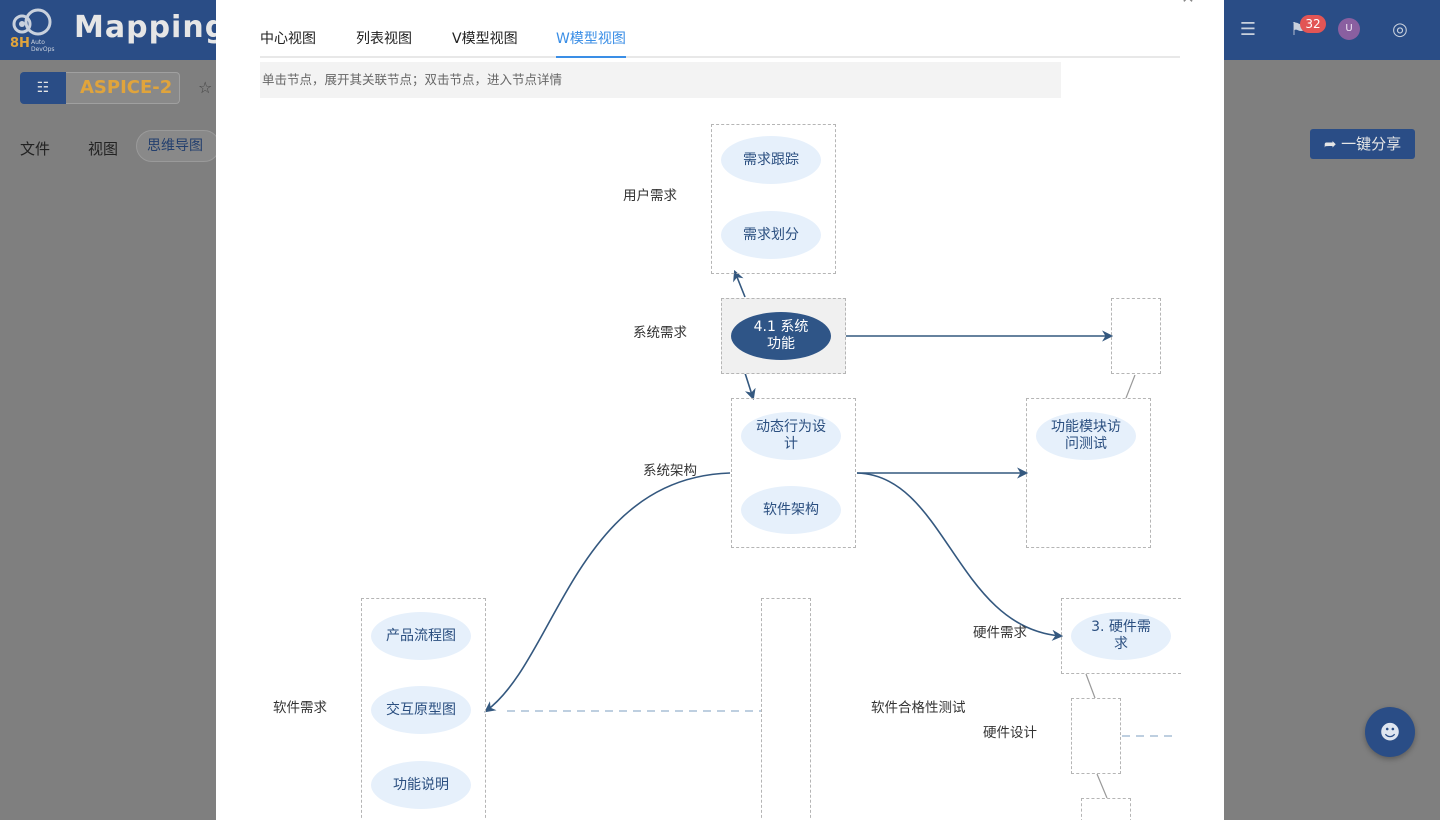 This screenshot has width=1440, height=820. What do you see at coordinates (421, 636) in the screenshot?
I see `node-prod-flow: 产品流程图` at bounding box center [421, 636].